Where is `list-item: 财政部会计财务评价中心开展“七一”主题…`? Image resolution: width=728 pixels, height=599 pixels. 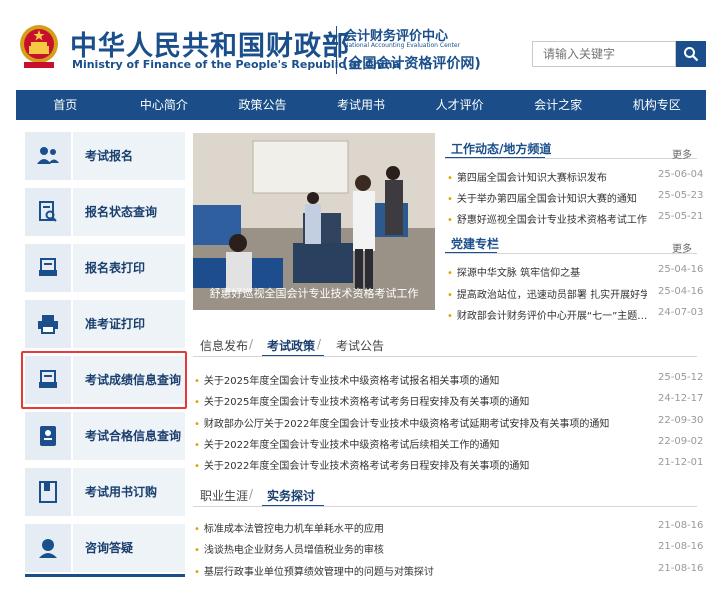
list-item: 财政部会计财务评价中心开展“七一”主题… is located at coordinates (547, 314).